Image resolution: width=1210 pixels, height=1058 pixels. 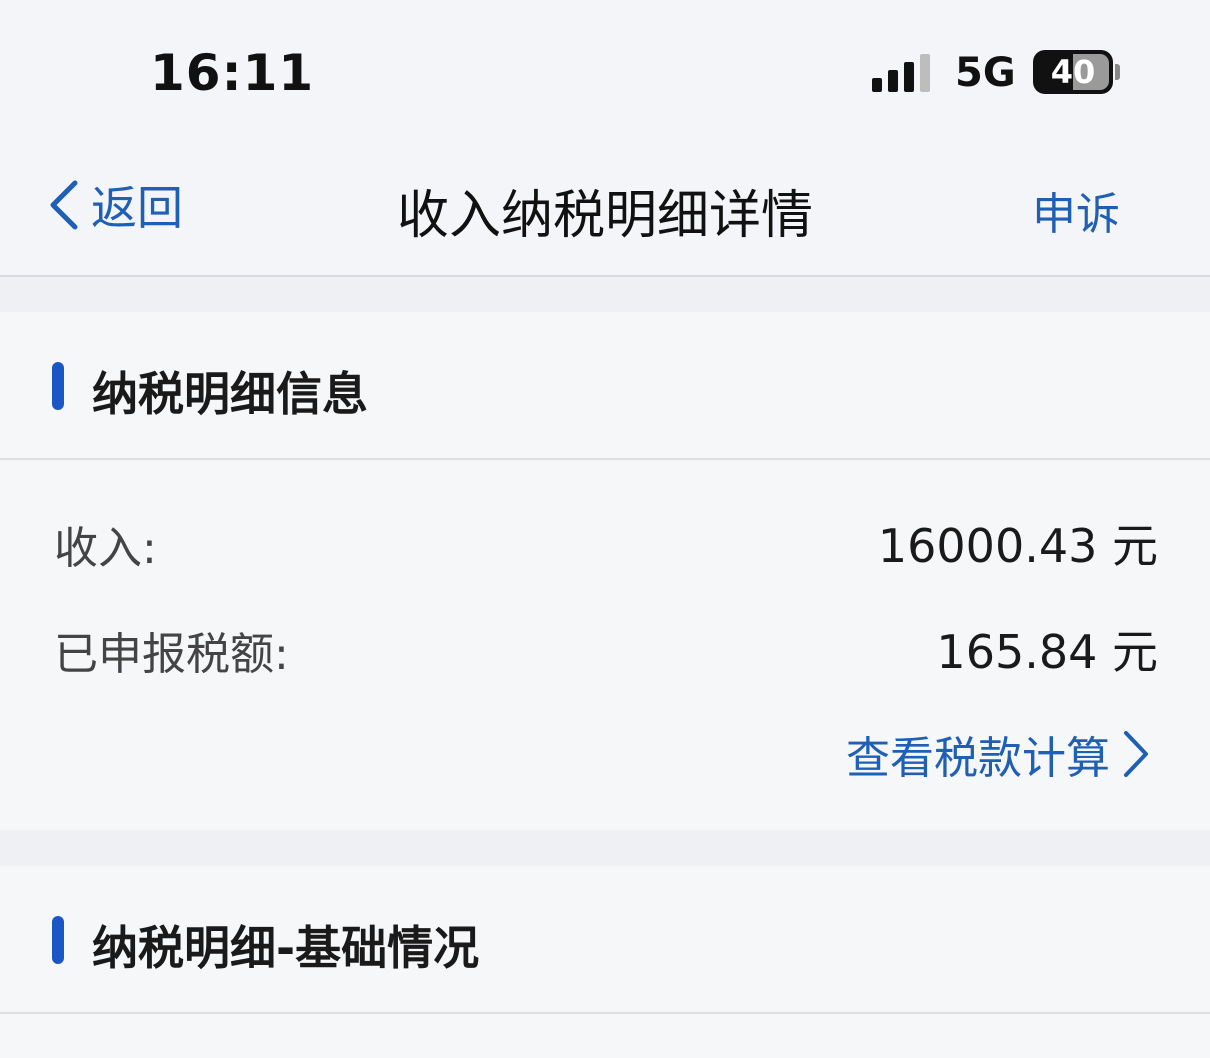 What do you see at coordinates (230, 394) in the screenshot?
I see `tax-detail-title: 纳税明细信息` at bounding box center [230, 394].